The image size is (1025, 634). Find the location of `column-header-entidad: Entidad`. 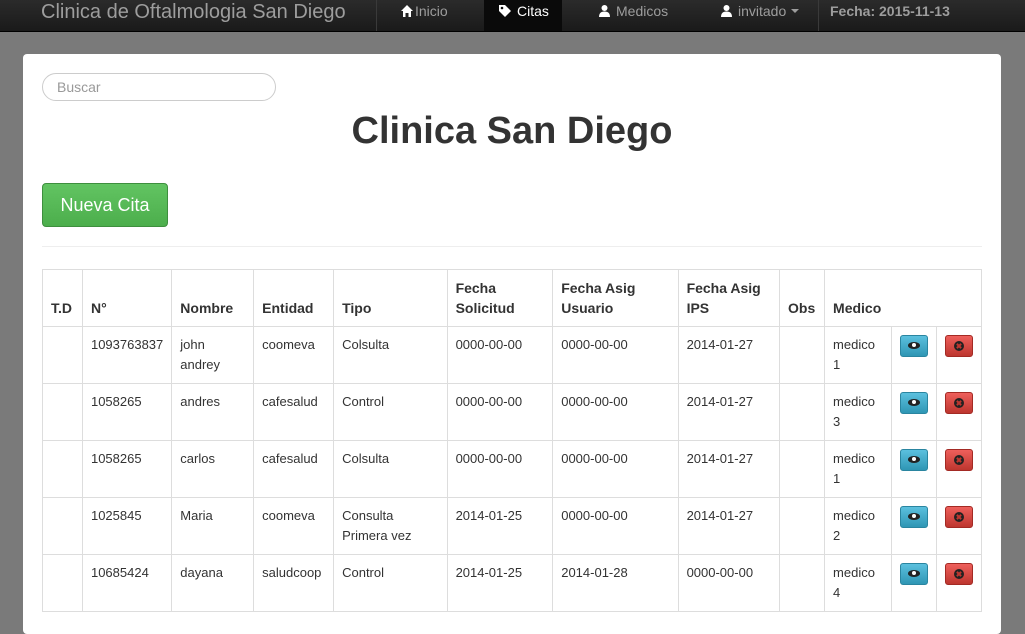

column-header-entidad: Entidad is located at coordinates (294, 298).